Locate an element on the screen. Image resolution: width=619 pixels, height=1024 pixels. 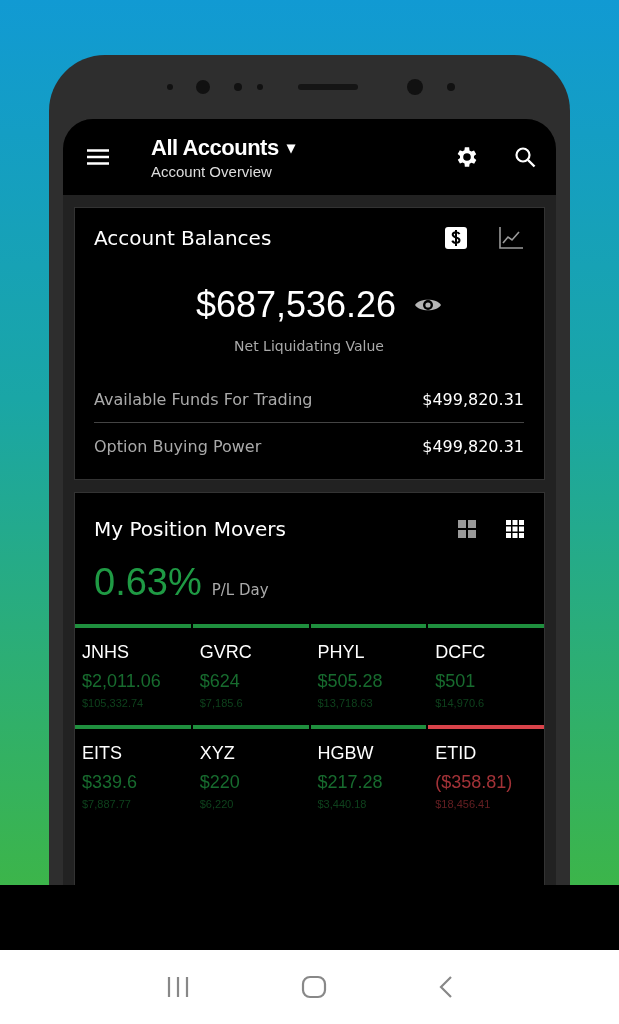
ticker-symbol: ETID is located at coordinates (456, 753).